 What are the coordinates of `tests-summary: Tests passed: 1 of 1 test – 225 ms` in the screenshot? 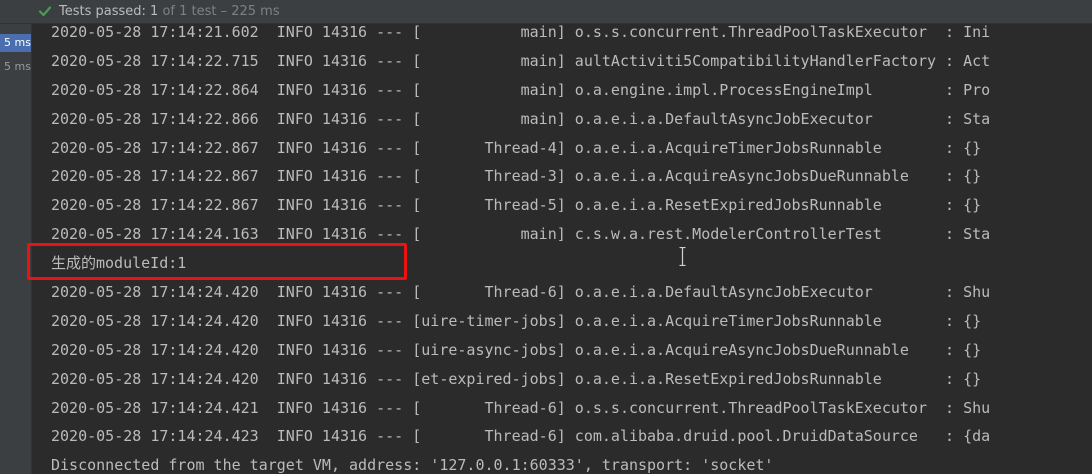 It's located at (169, 11).